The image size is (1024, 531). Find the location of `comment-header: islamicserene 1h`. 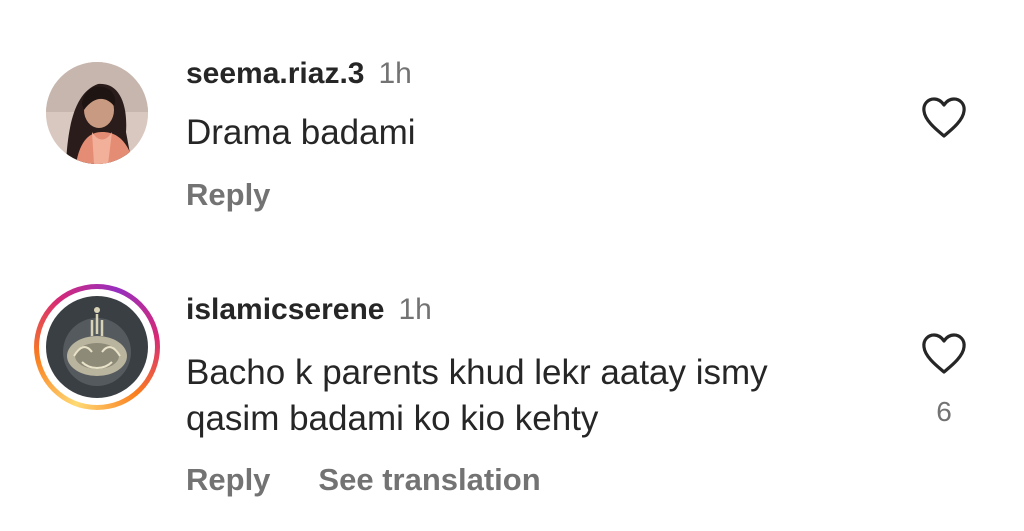

comment-header: islamicserene 1h is located at coordinates (309, 310).